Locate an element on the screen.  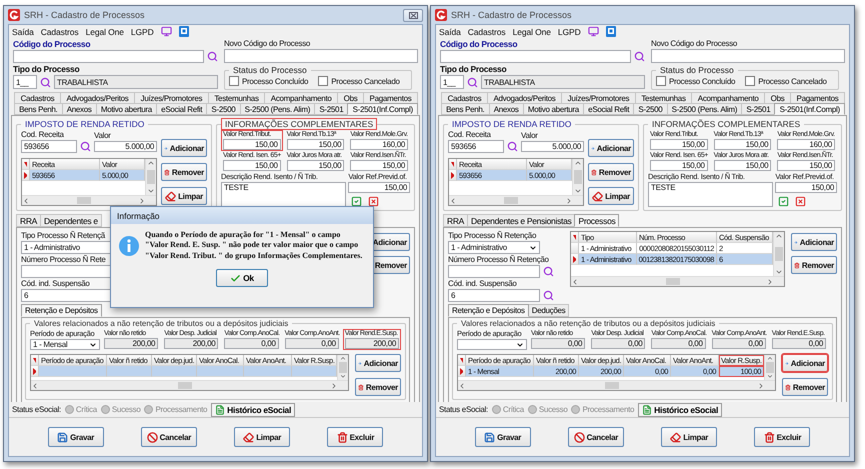
checkmark-icon is located at coordinates (356, 201).